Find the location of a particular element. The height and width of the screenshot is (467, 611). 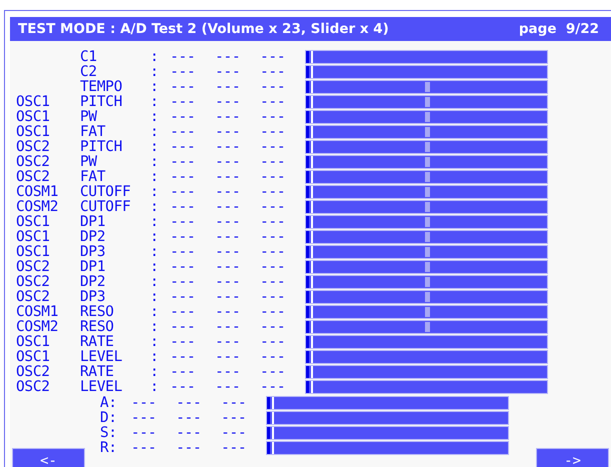

group-label: COSM2 is located at coordinates (38, 327).